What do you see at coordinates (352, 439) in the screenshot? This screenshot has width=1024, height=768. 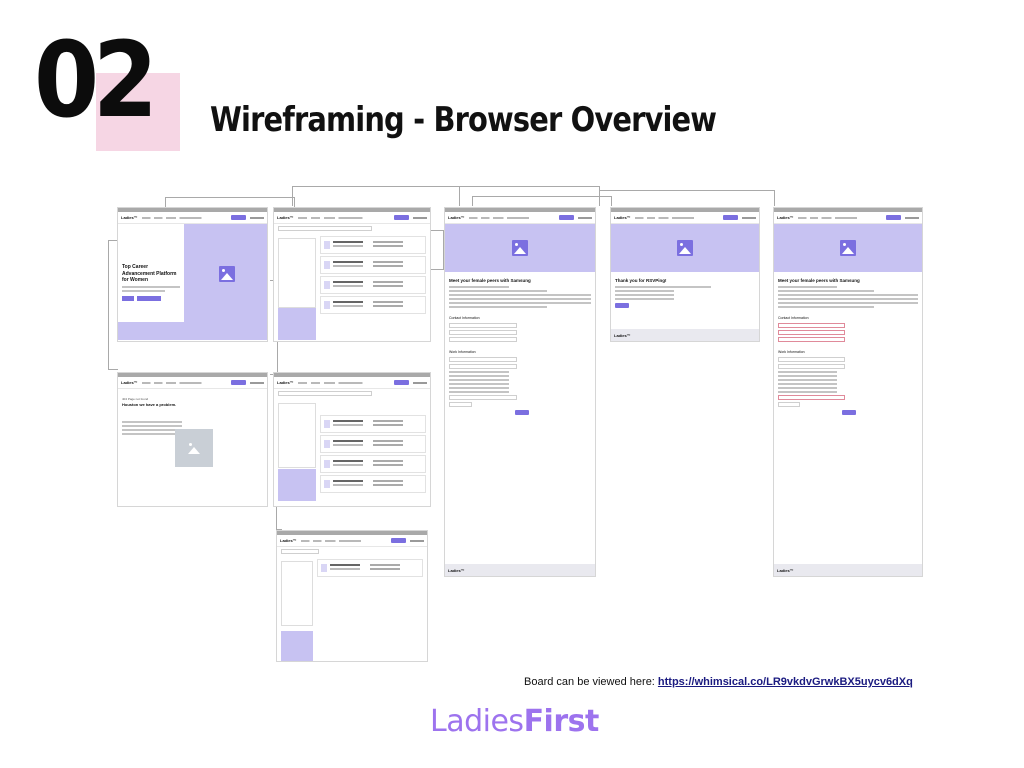 I see `wireframe-events-filter: Ladies™` at bounding box center [352, 439].